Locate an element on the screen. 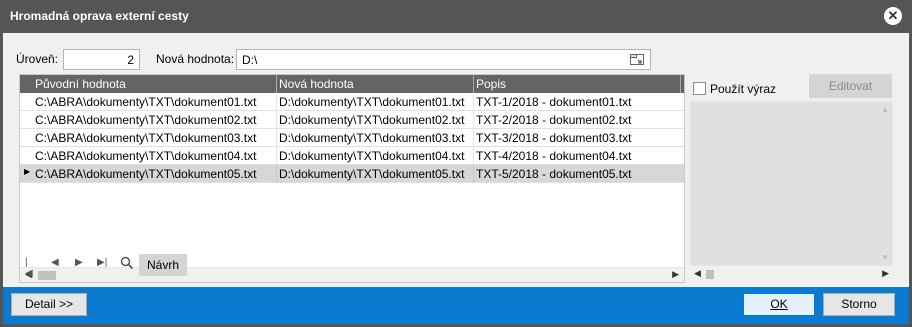 The image size is (912, 327). window-title: Hromadná oprava externí cesty is located at coordinates (99, 16).